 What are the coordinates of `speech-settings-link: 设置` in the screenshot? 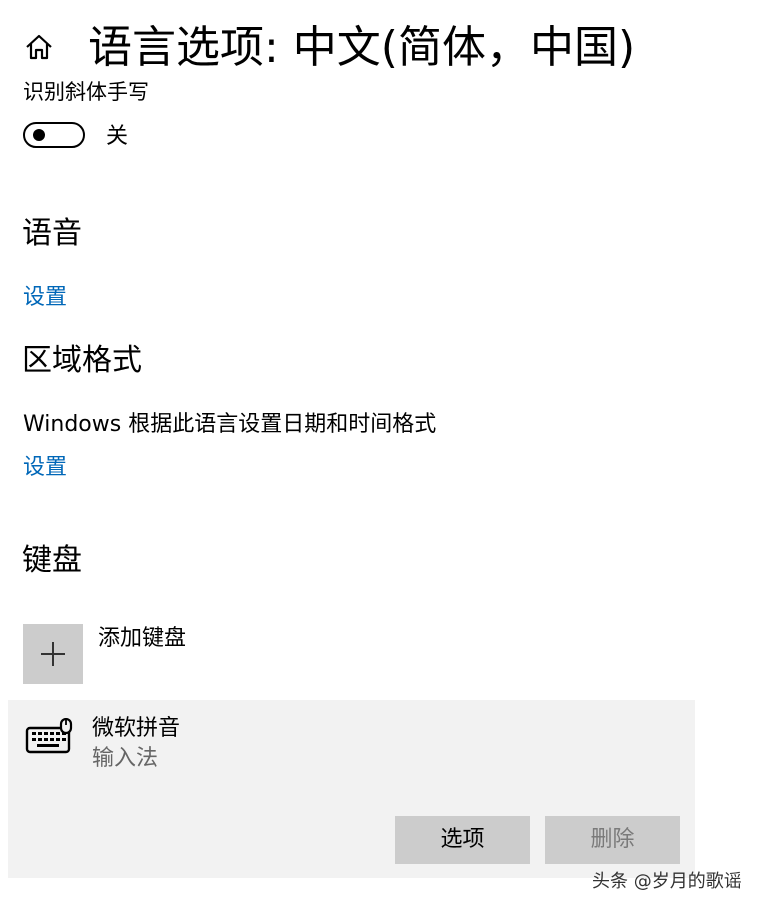 It's located at (45, 298).